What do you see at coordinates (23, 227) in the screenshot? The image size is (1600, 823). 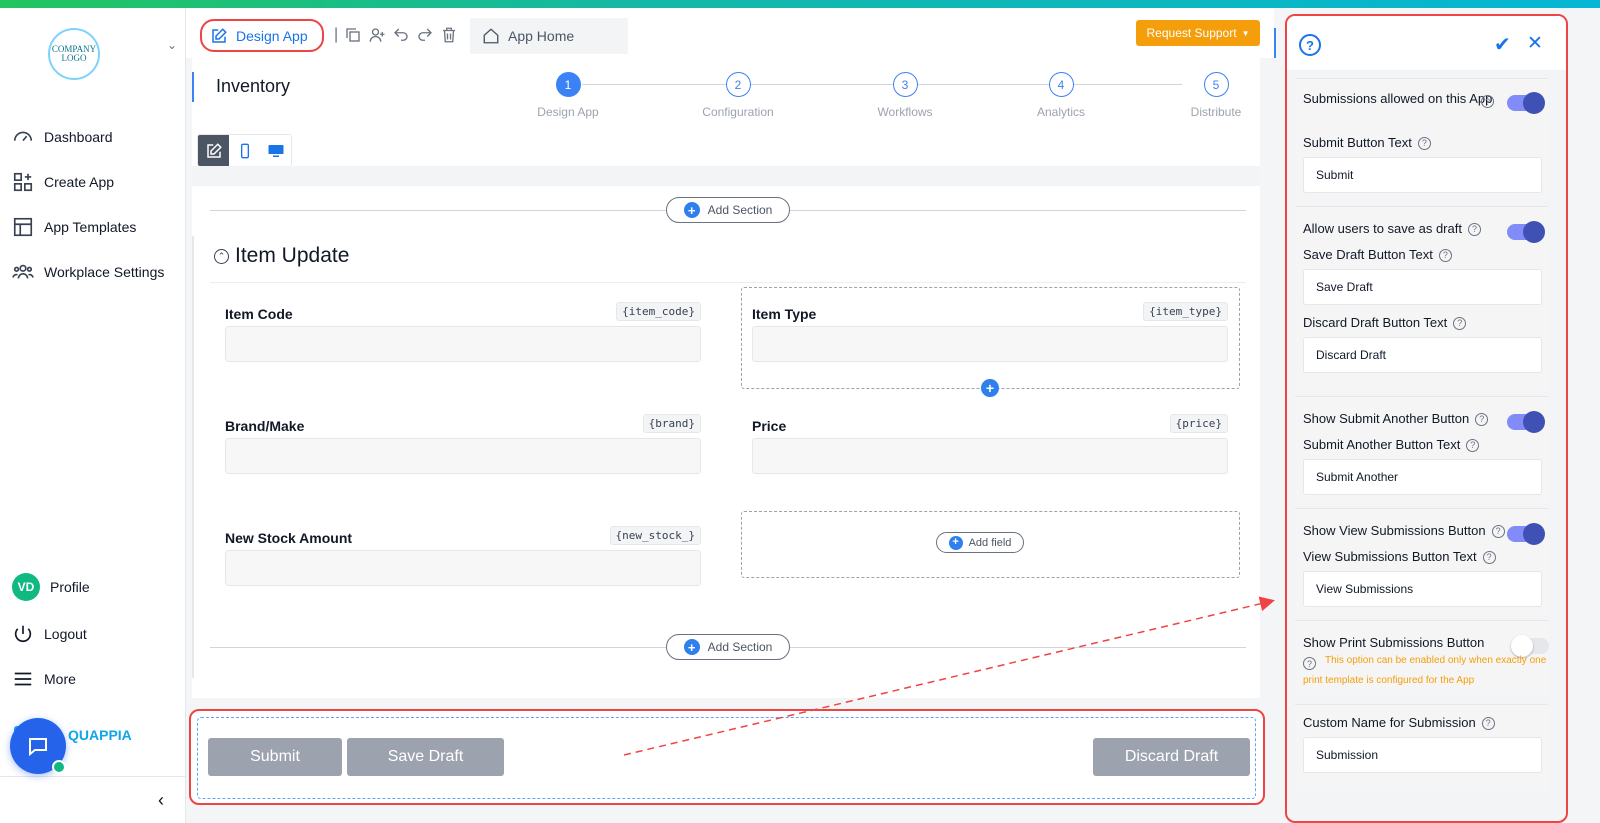 I see `templates-icon` at bounding box center [23, 227].